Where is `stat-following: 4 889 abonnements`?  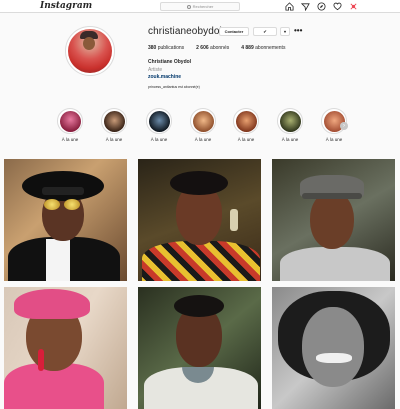 stat-following: 4 889 abonnements is located at coordinates (263, 48).